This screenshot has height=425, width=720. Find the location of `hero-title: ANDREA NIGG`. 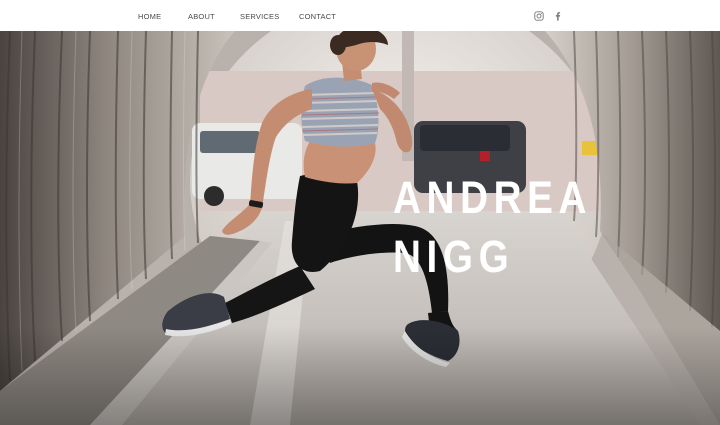

hero-title: ANDREA NIGG is located at coordinates (492, 227).